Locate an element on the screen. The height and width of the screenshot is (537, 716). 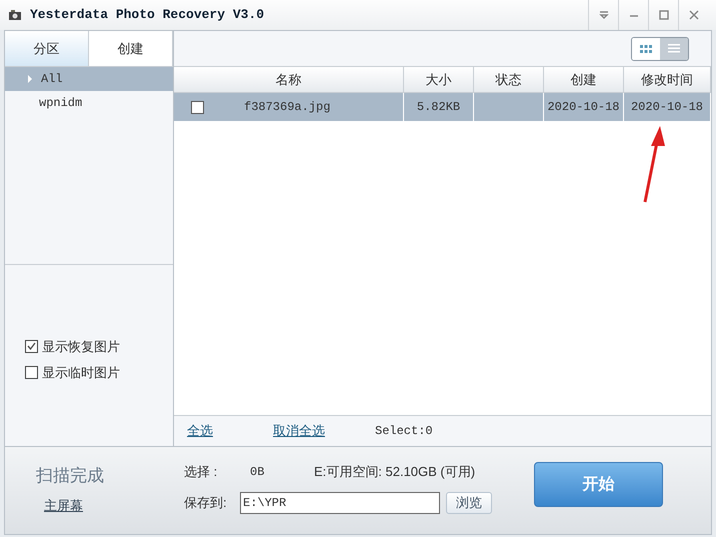
deselect-all-link: 取消全选 is located at coordinates (299, 431).